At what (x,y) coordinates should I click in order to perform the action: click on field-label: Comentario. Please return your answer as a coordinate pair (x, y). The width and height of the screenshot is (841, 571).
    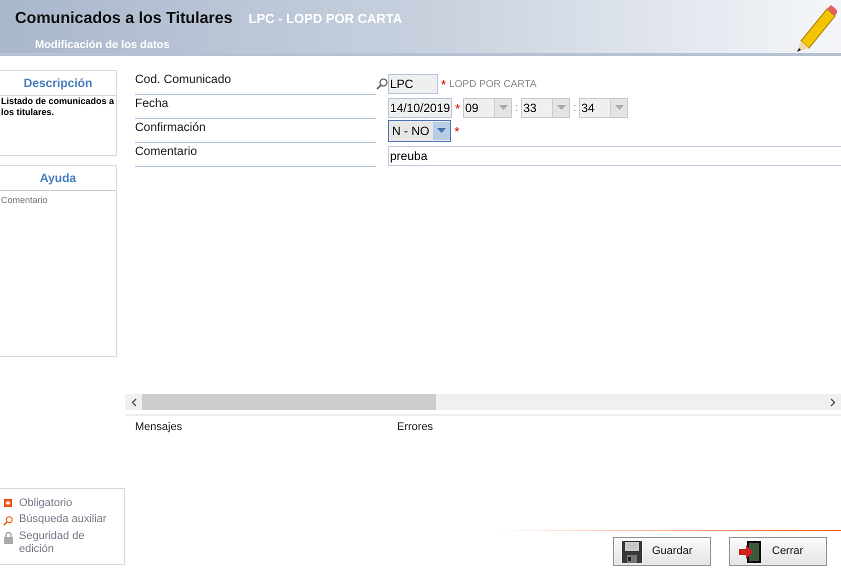
    Looking at the image, I should click on (166, 151).